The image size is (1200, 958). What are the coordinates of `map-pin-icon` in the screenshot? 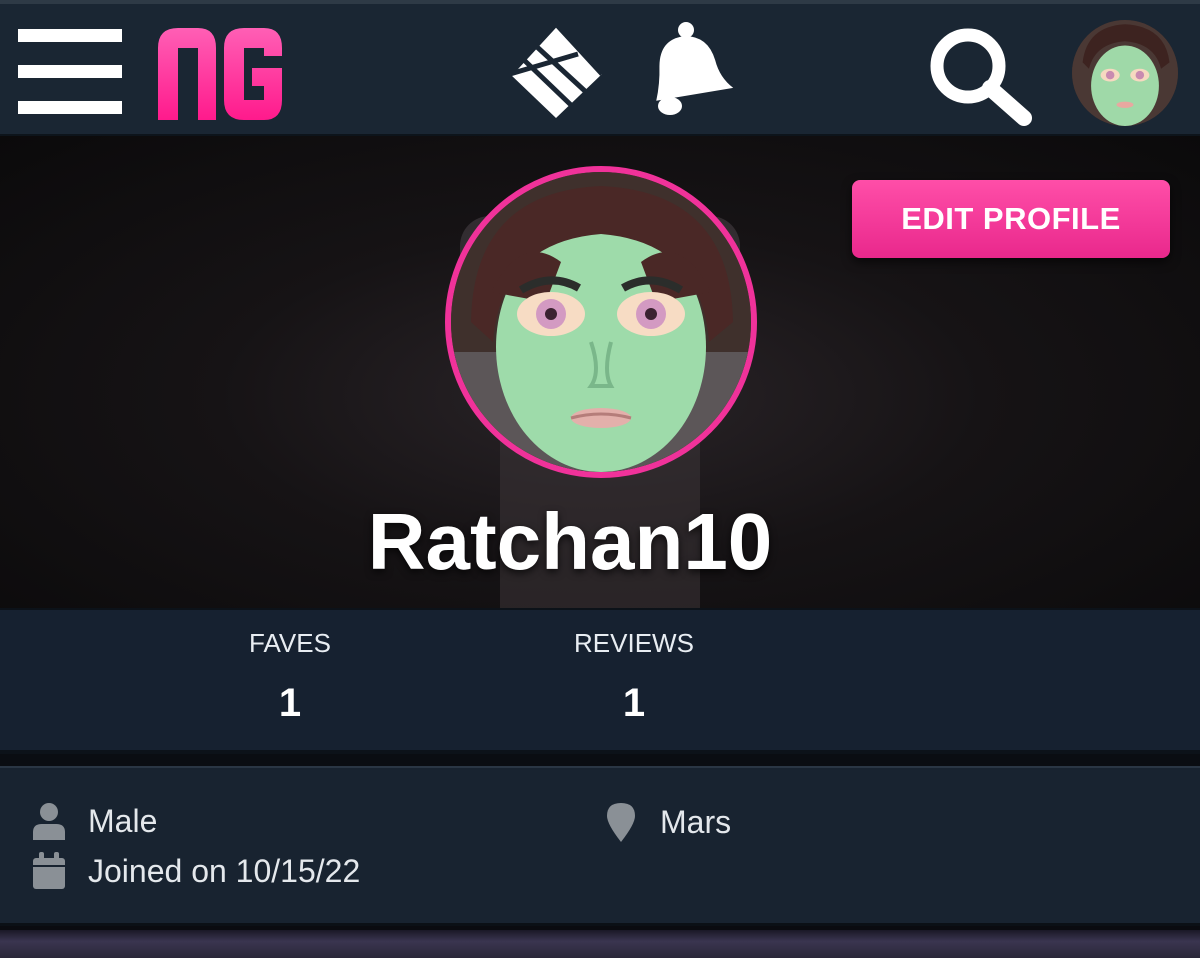 It's located at (621, 822).